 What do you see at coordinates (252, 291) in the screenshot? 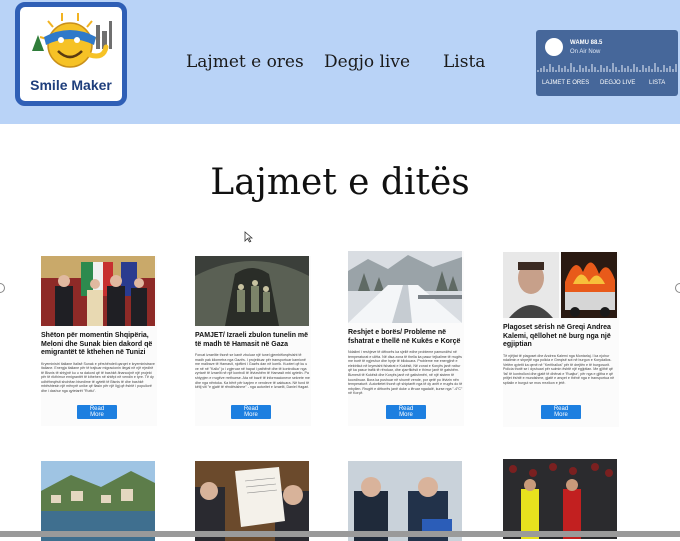
I see `news-image-tunnel` at bounding box center [252, 291].